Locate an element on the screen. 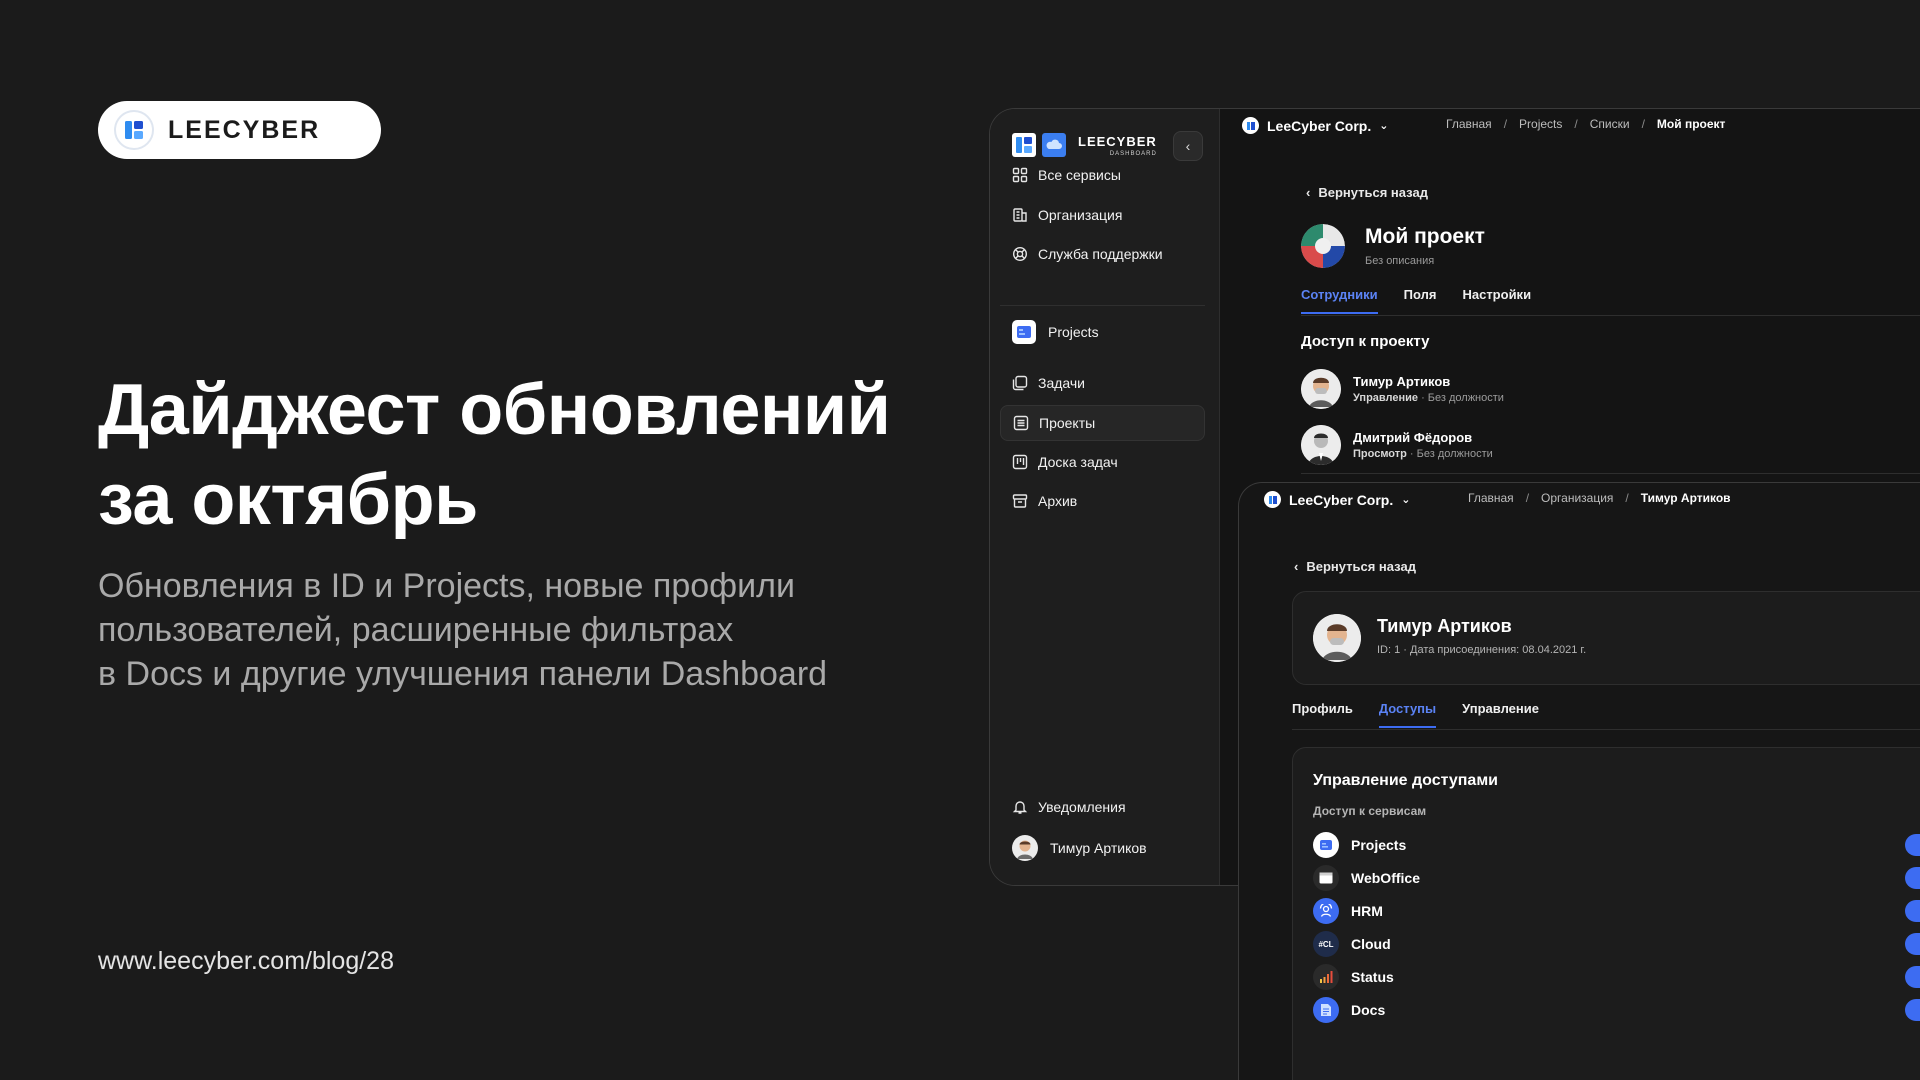 The height and width of the screenshot is (1080, 1920). back-label: Вернуться назад is located at coordinates (1373, 192).